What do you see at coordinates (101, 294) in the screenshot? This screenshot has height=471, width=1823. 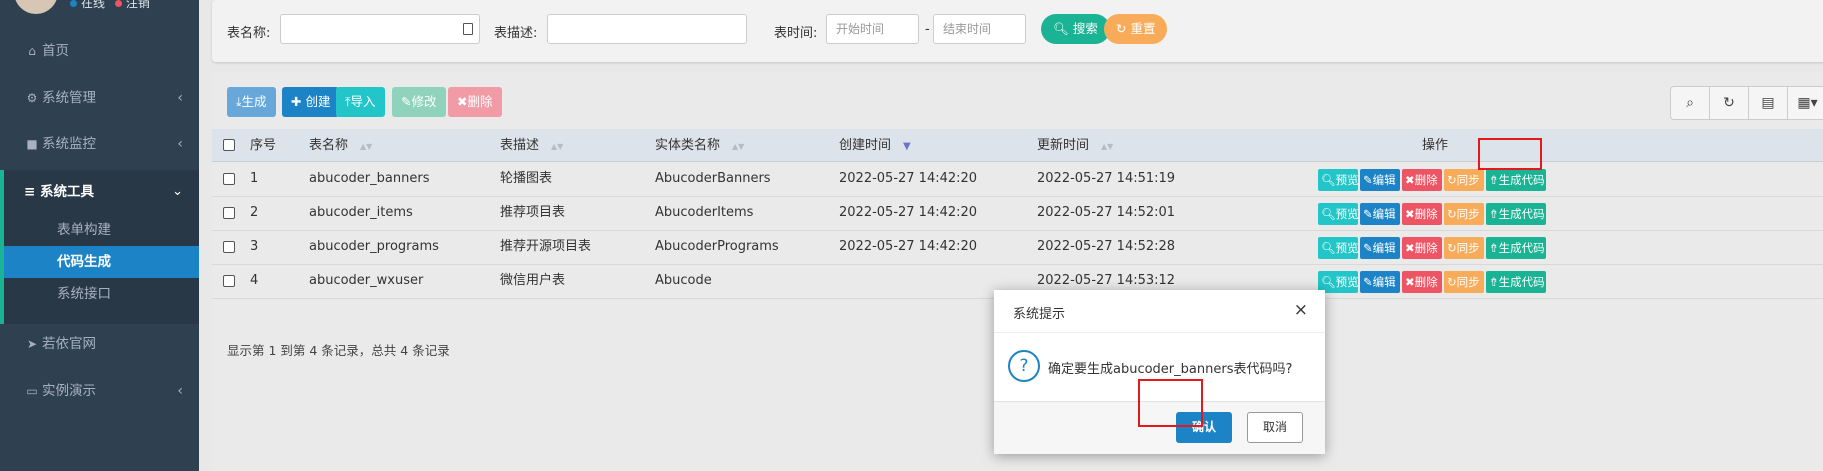 I see `sidebar-subitem-system-api: 系统接口` at bounding box center [101, 294].